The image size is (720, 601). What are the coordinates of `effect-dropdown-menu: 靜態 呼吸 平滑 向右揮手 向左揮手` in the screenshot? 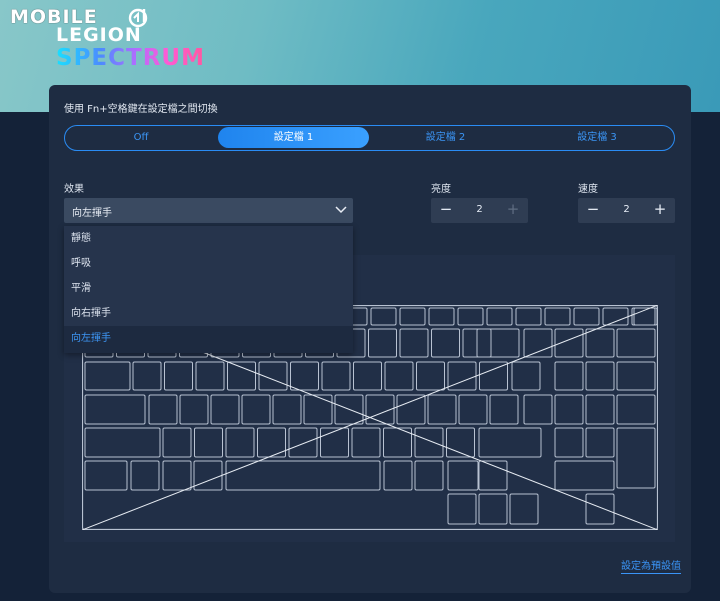 It's located at (208, 289).